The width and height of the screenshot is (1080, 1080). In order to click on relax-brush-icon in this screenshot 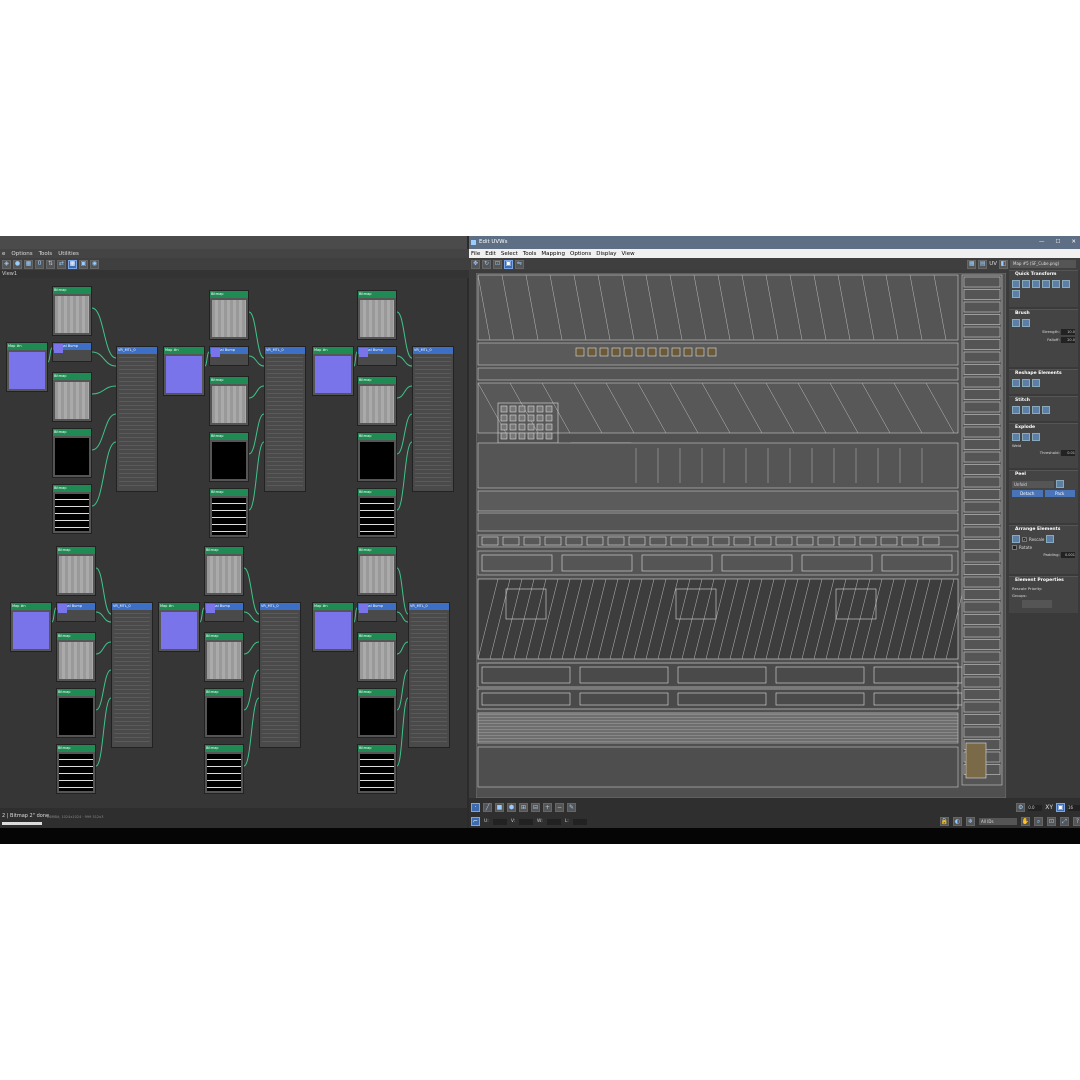, I will do `click(1026, 323)`.